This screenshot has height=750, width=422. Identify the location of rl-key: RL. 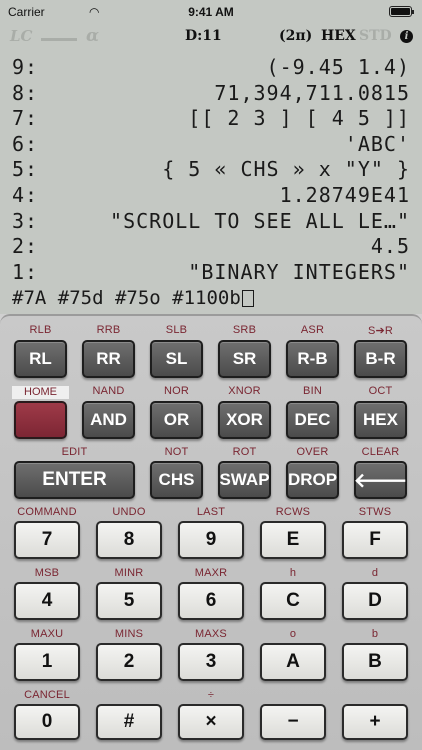
(40, 359).